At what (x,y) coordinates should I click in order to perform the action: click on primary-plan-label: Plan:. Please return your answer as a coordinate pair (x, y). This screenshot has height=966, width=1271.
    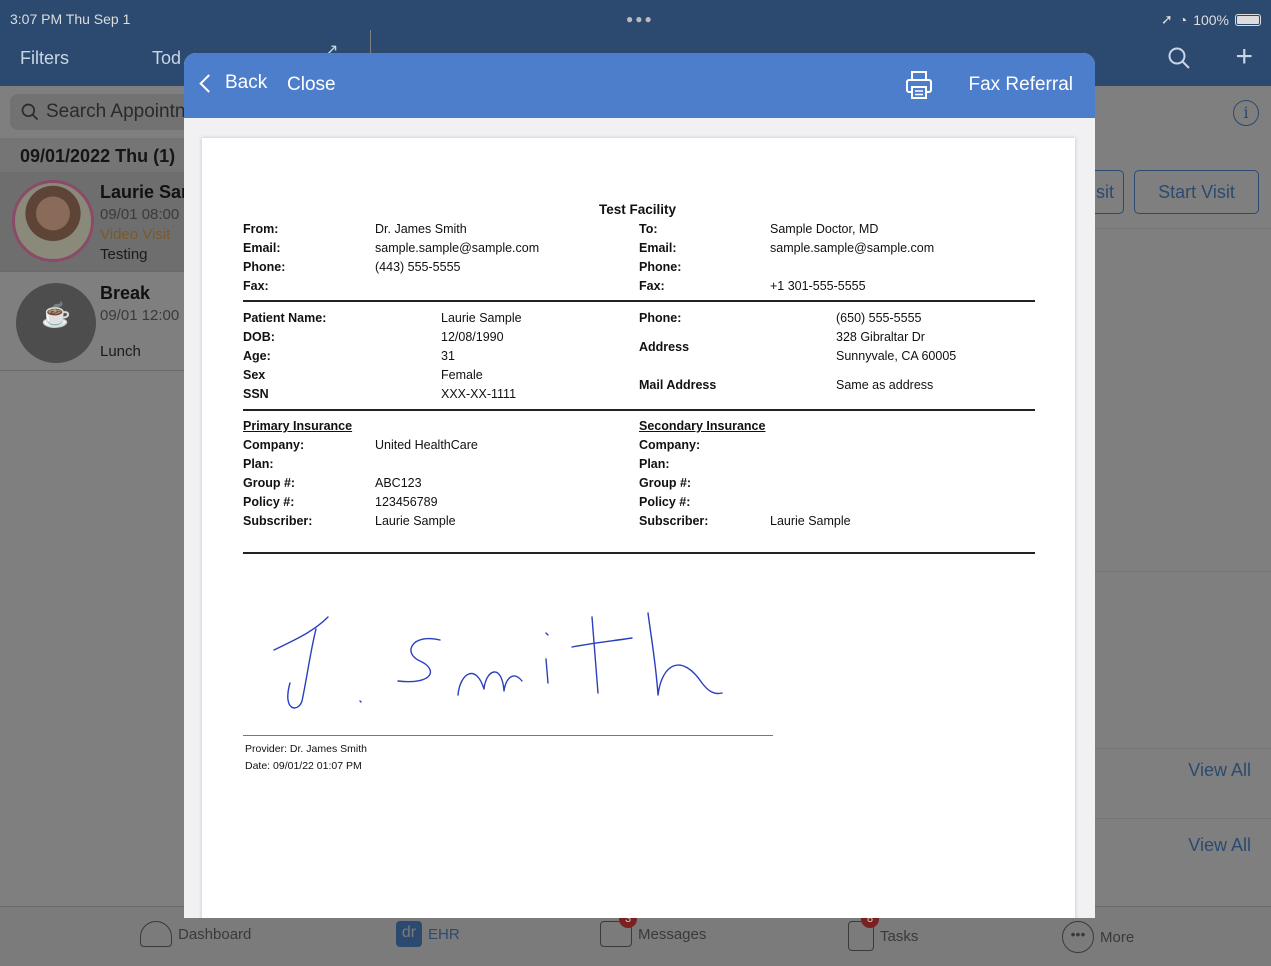
    Looking at the image, I should click on (258, 464).